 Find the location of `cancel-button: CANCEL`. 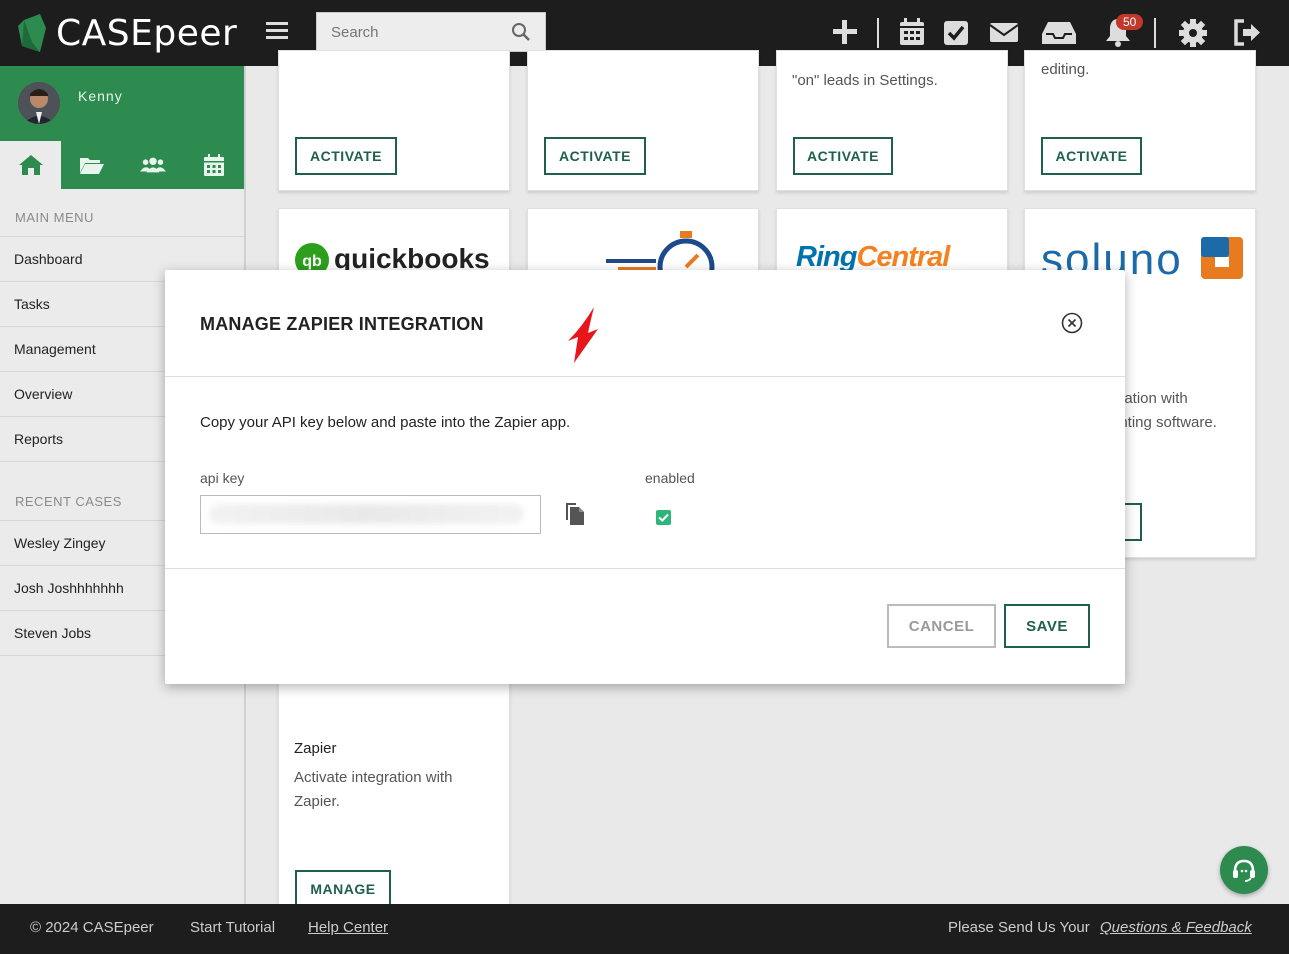

cancel-button: CANCEL is located at coordinates (941, 626).